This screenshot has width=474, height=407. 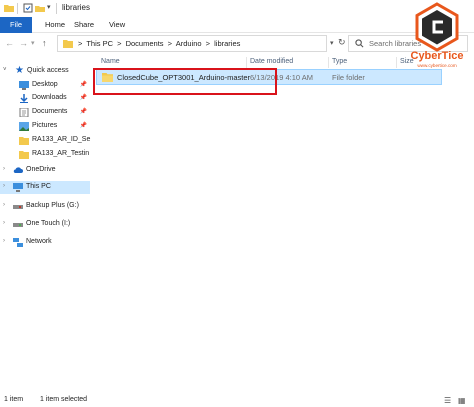 What do you see at coordinates (437, 56) in the screenshot?
I see `svg-text: CyberTice` at bounding box center [437, 56].